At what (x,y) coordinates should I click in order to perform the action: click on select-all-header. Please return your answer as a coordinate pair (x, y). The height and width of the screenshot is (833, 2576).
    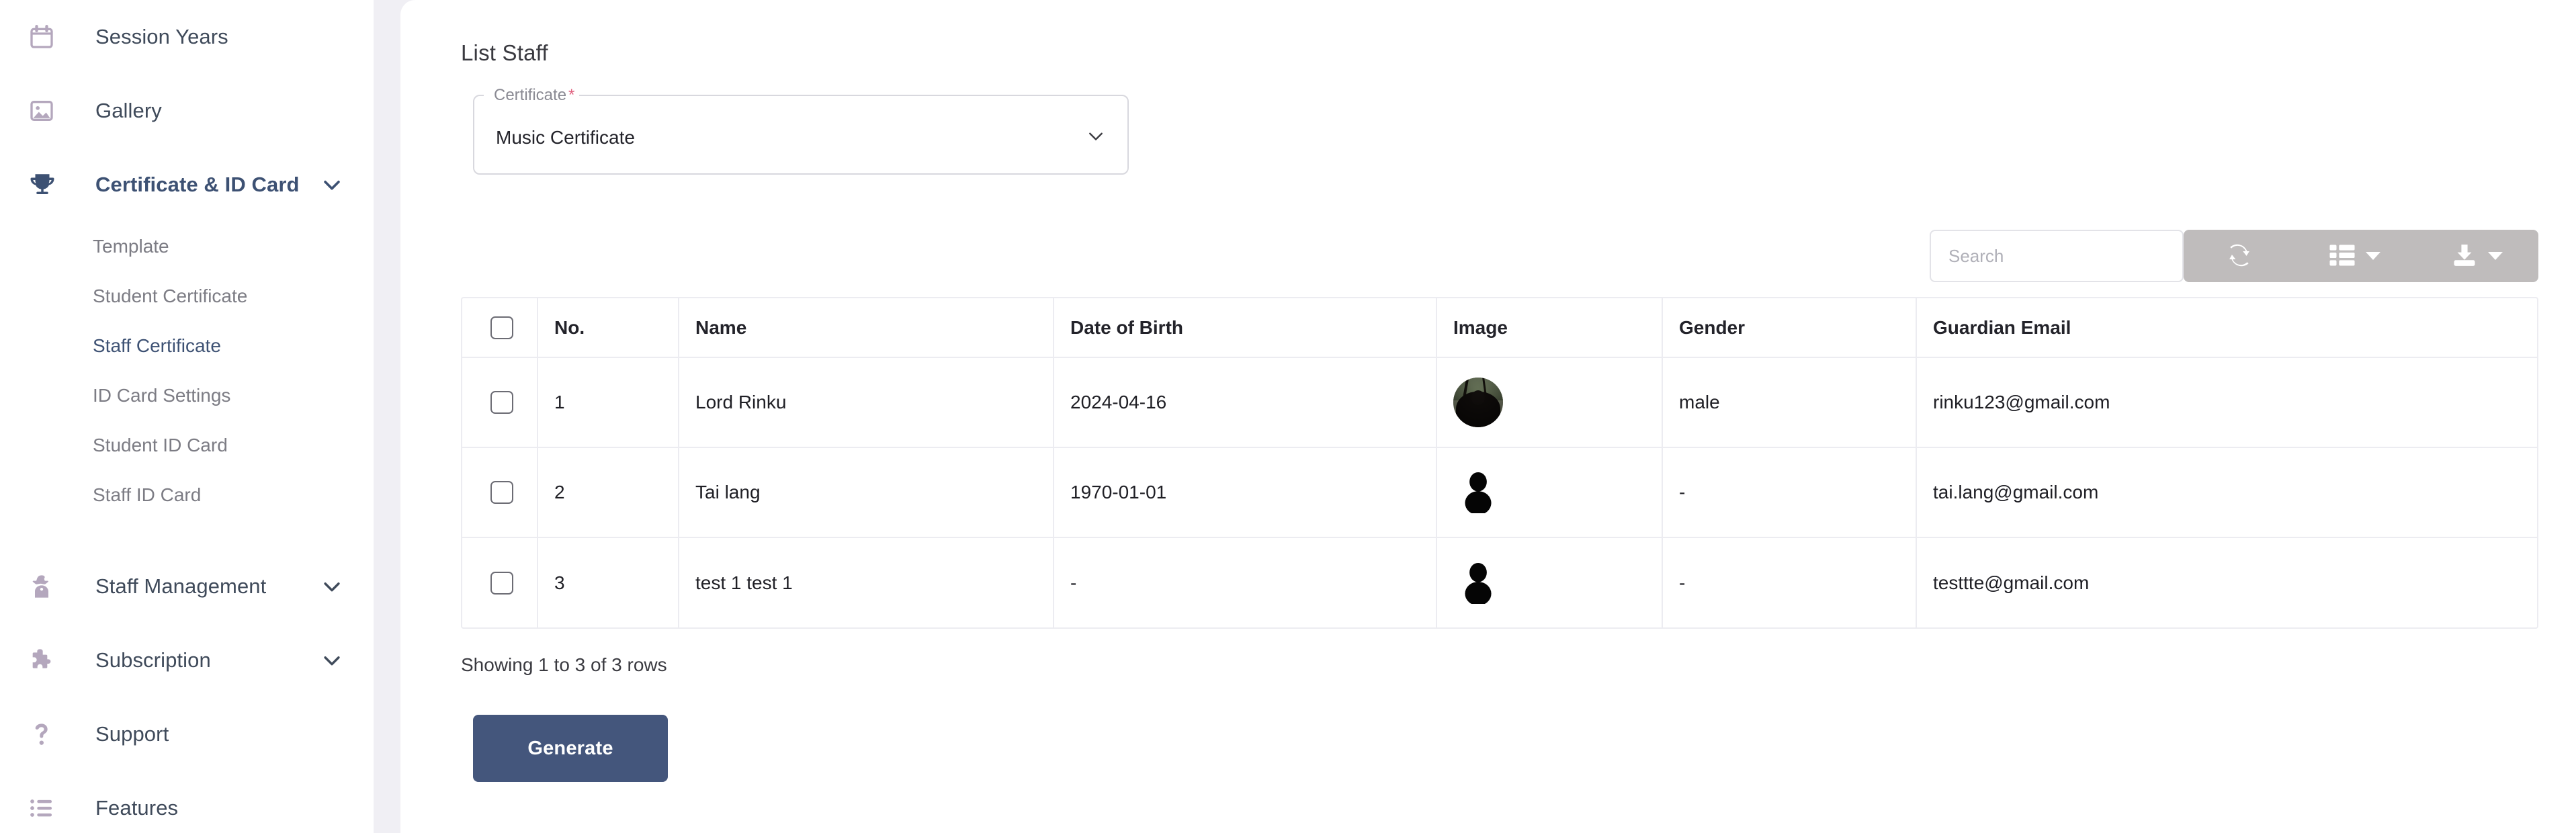
    Looking at the image, I should click on (500, 328).